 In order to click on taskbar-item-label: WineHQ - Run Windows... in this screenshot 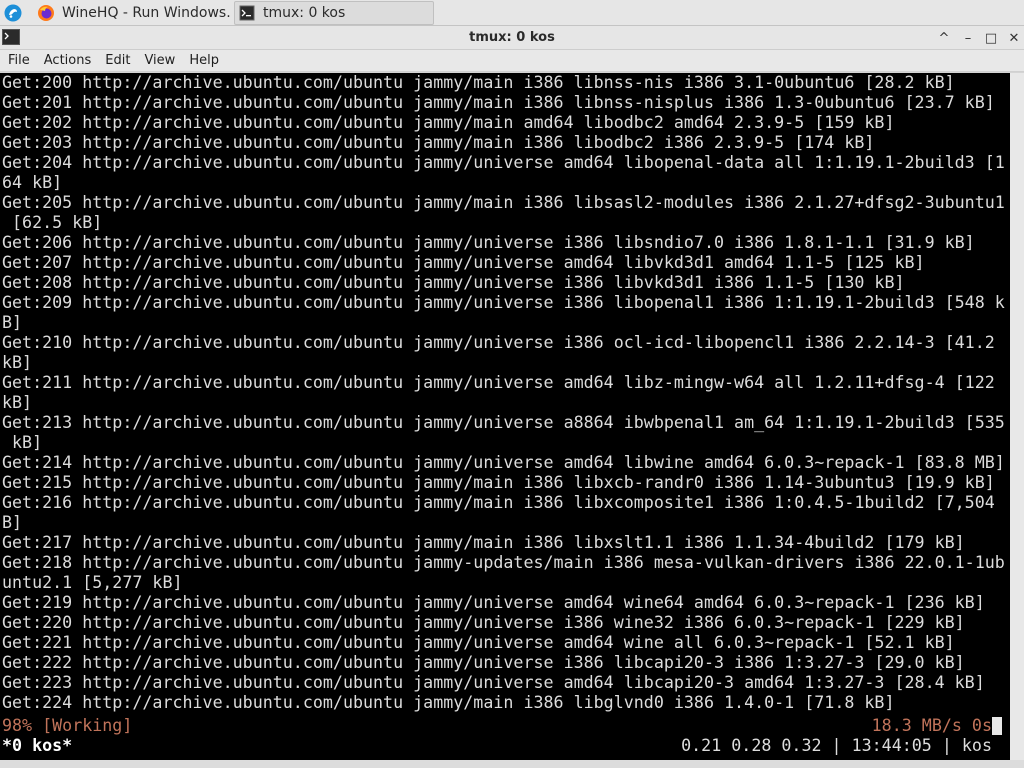, I will do `click(147, 13)`.